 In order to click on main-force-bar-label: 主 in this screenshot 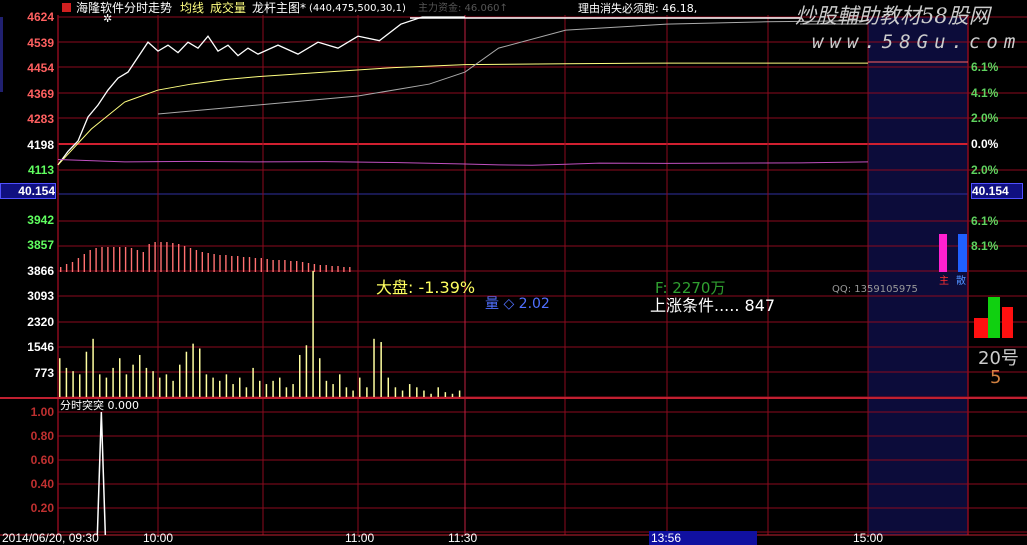, I will do `click(944, 281)`.